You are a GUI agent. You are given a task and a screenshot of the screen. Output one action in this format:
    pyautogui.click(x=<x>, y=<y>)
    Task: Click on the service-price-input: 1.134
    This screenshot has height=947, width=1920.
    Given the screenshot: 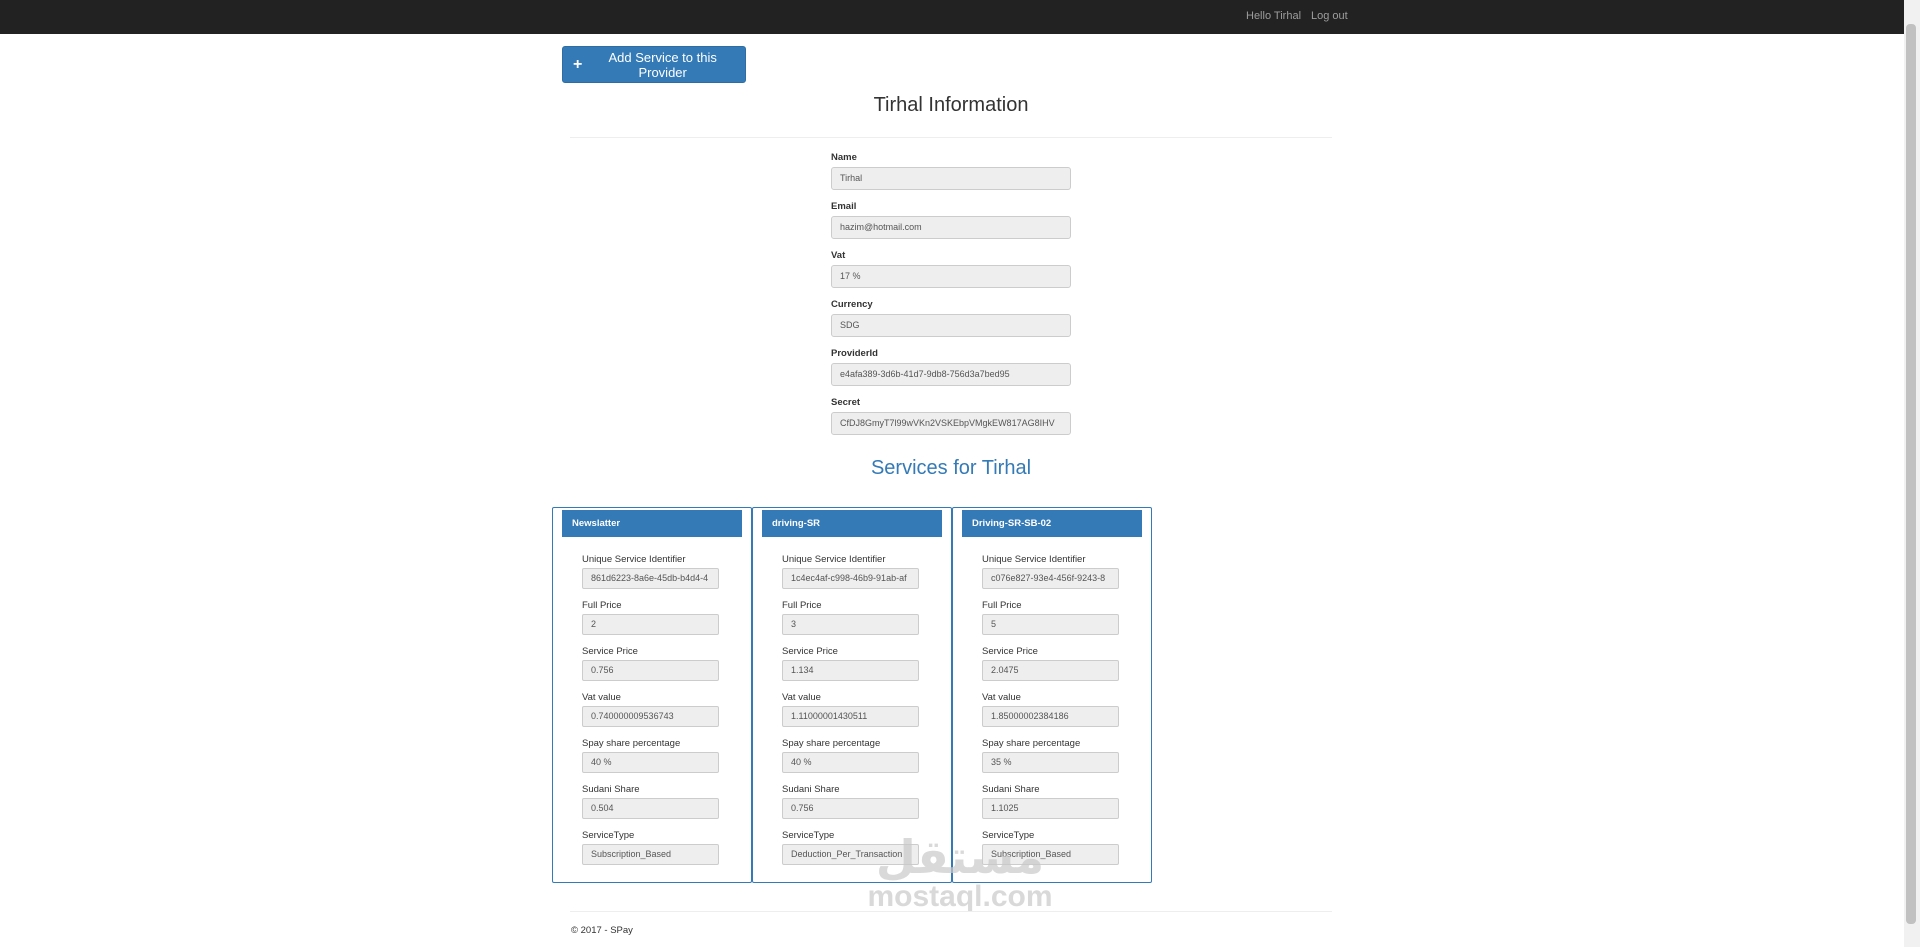 What is the action you would take?
    pyautogui.click(x=850, y=670)
    